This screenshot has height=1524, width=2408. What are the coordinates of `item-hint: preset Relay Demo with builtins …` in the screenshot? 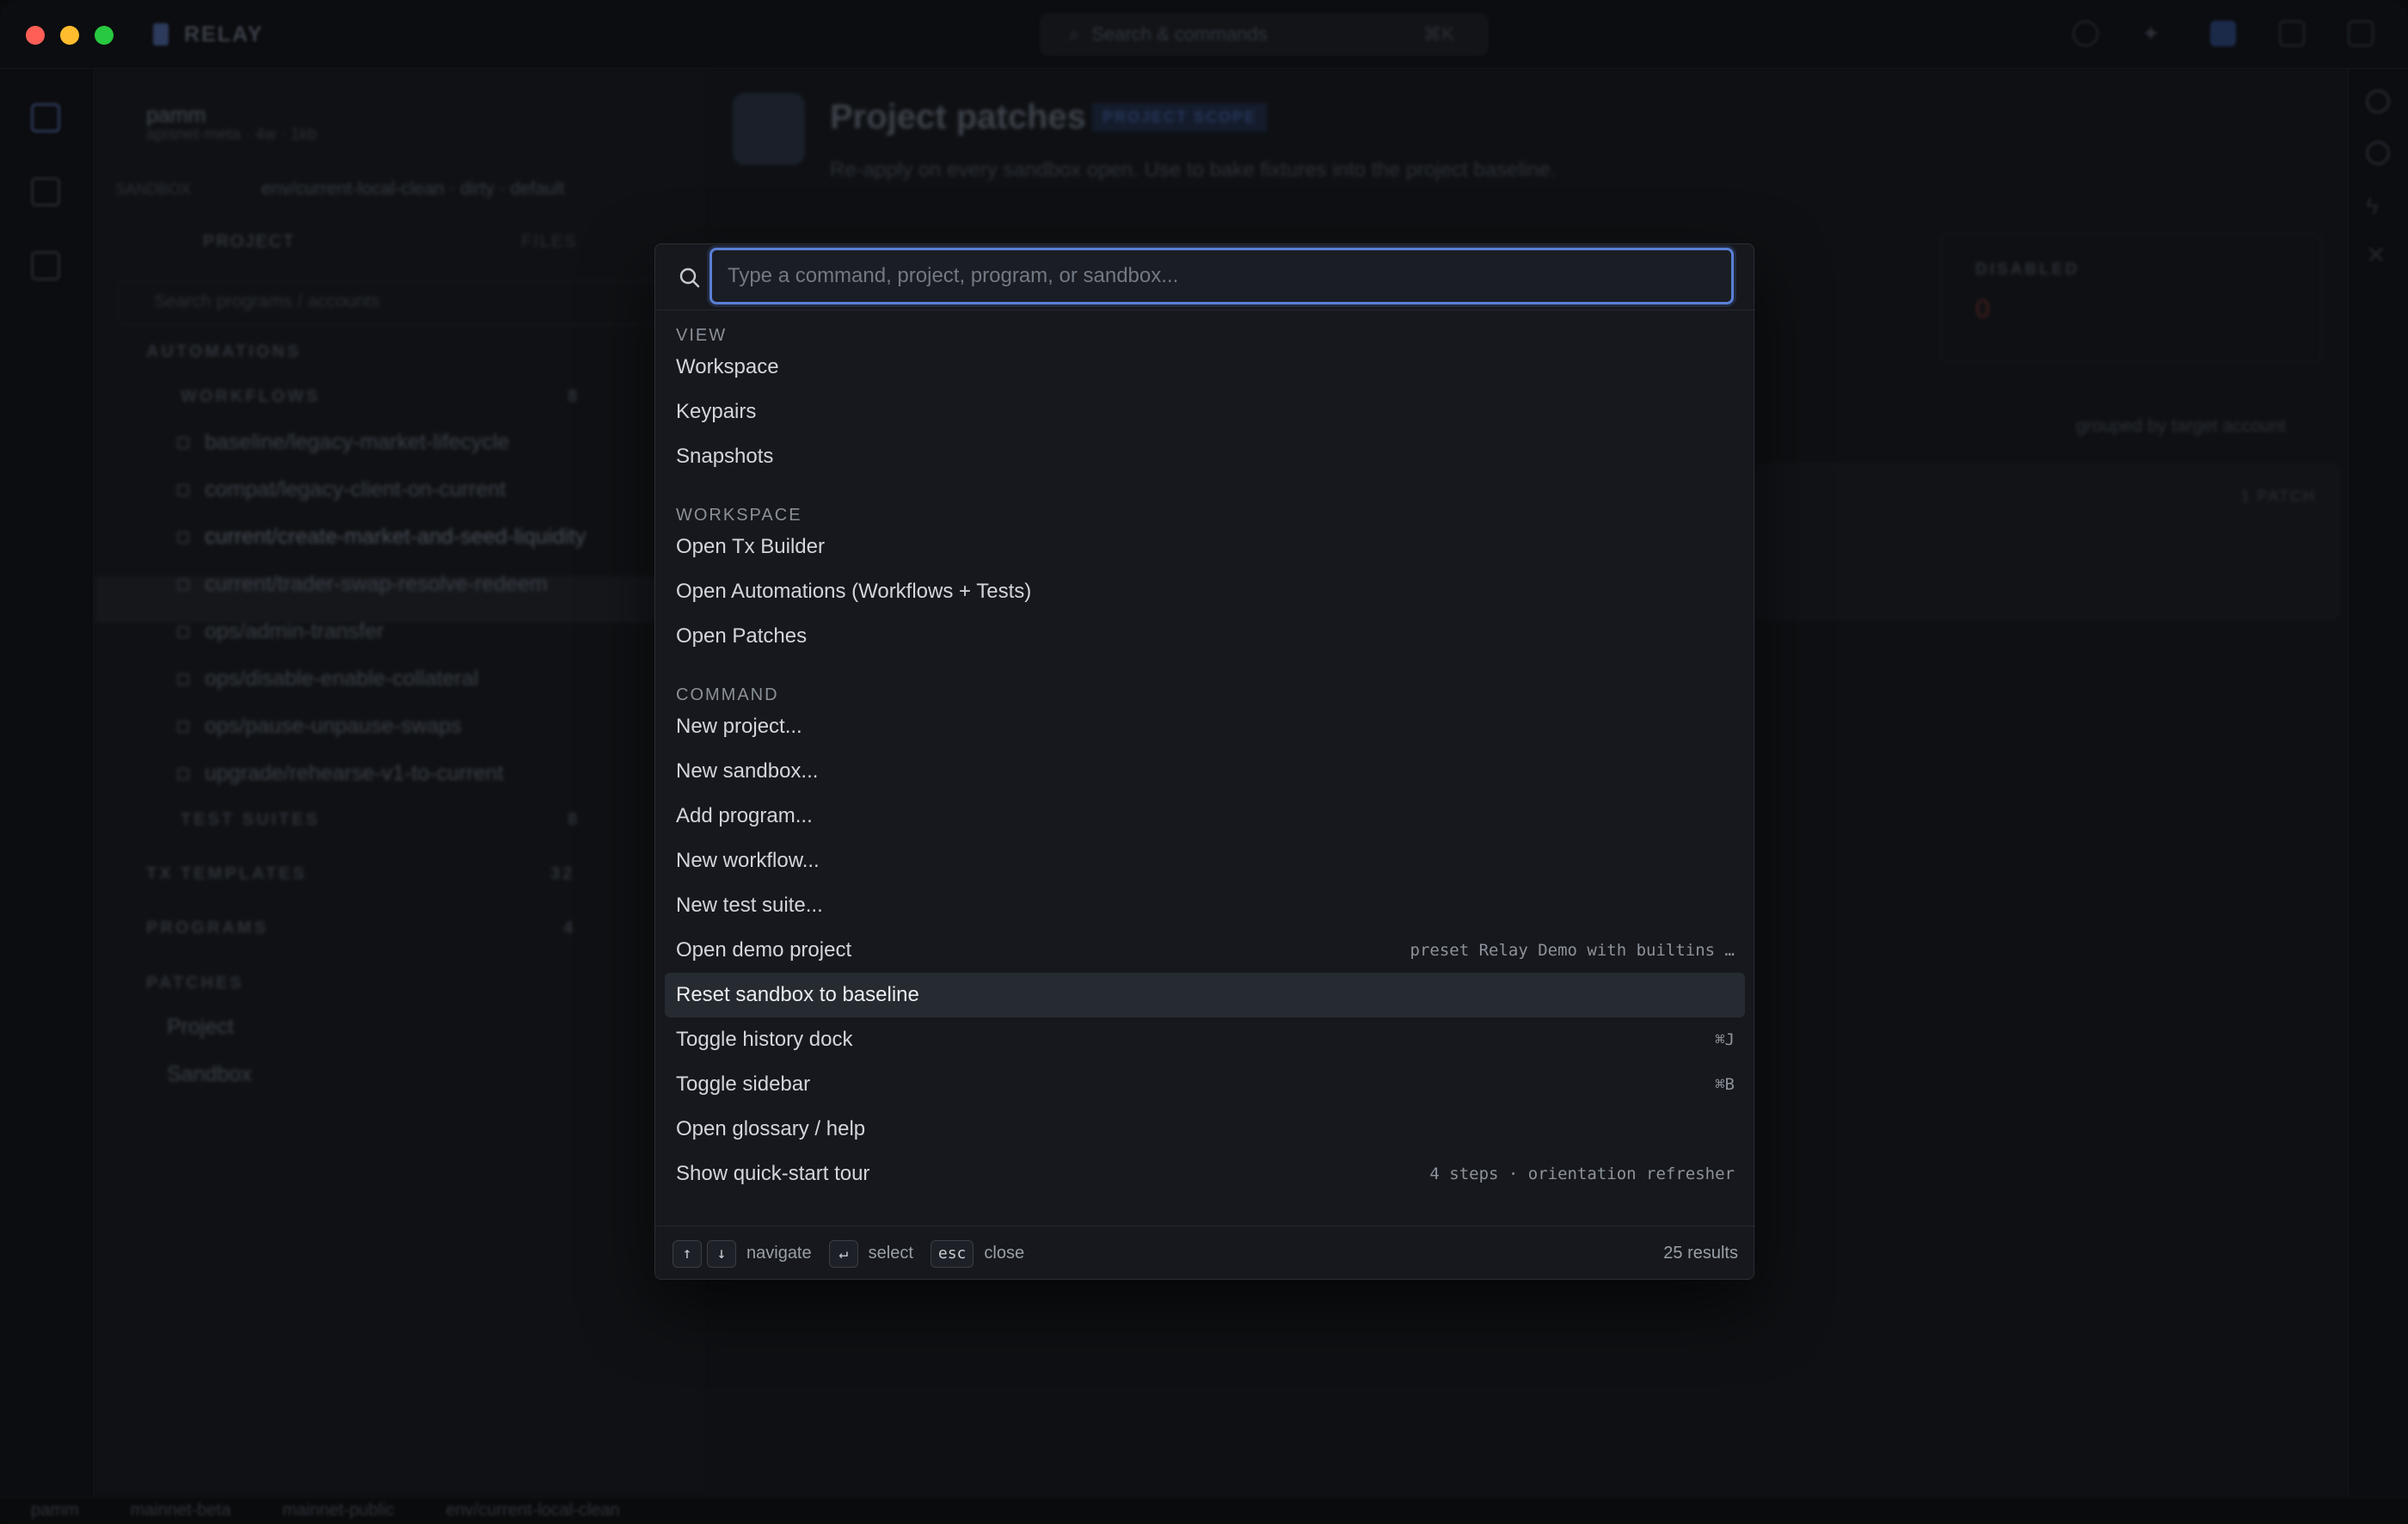 It's located at (1572, 950).